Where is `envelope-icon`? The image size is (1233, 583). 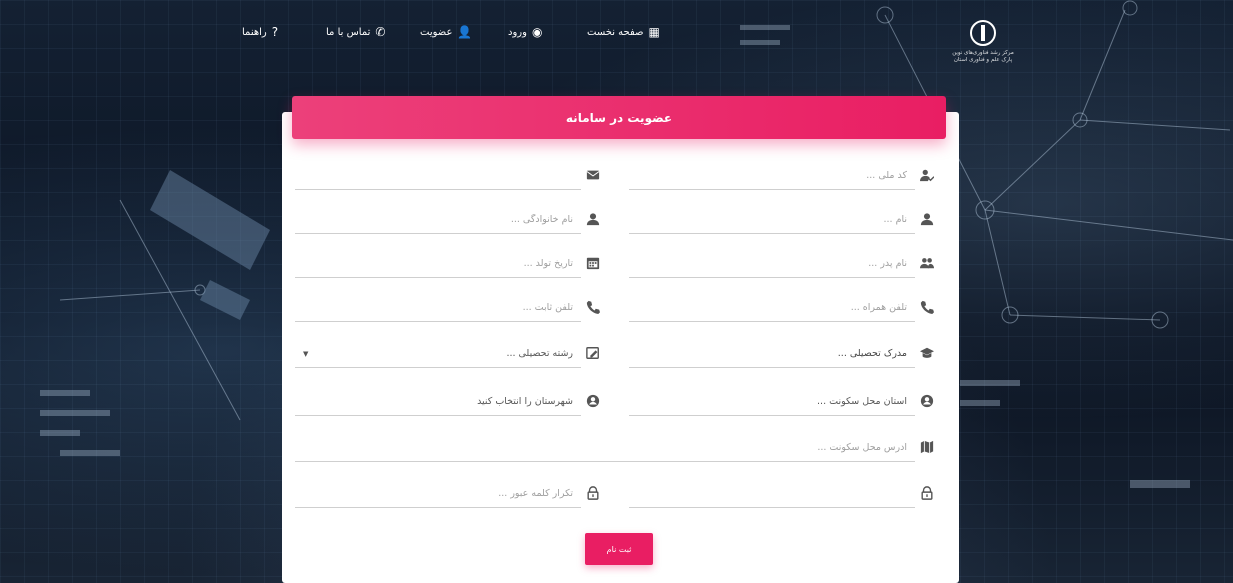
envelope-icon is located at coordinates (593, 175).